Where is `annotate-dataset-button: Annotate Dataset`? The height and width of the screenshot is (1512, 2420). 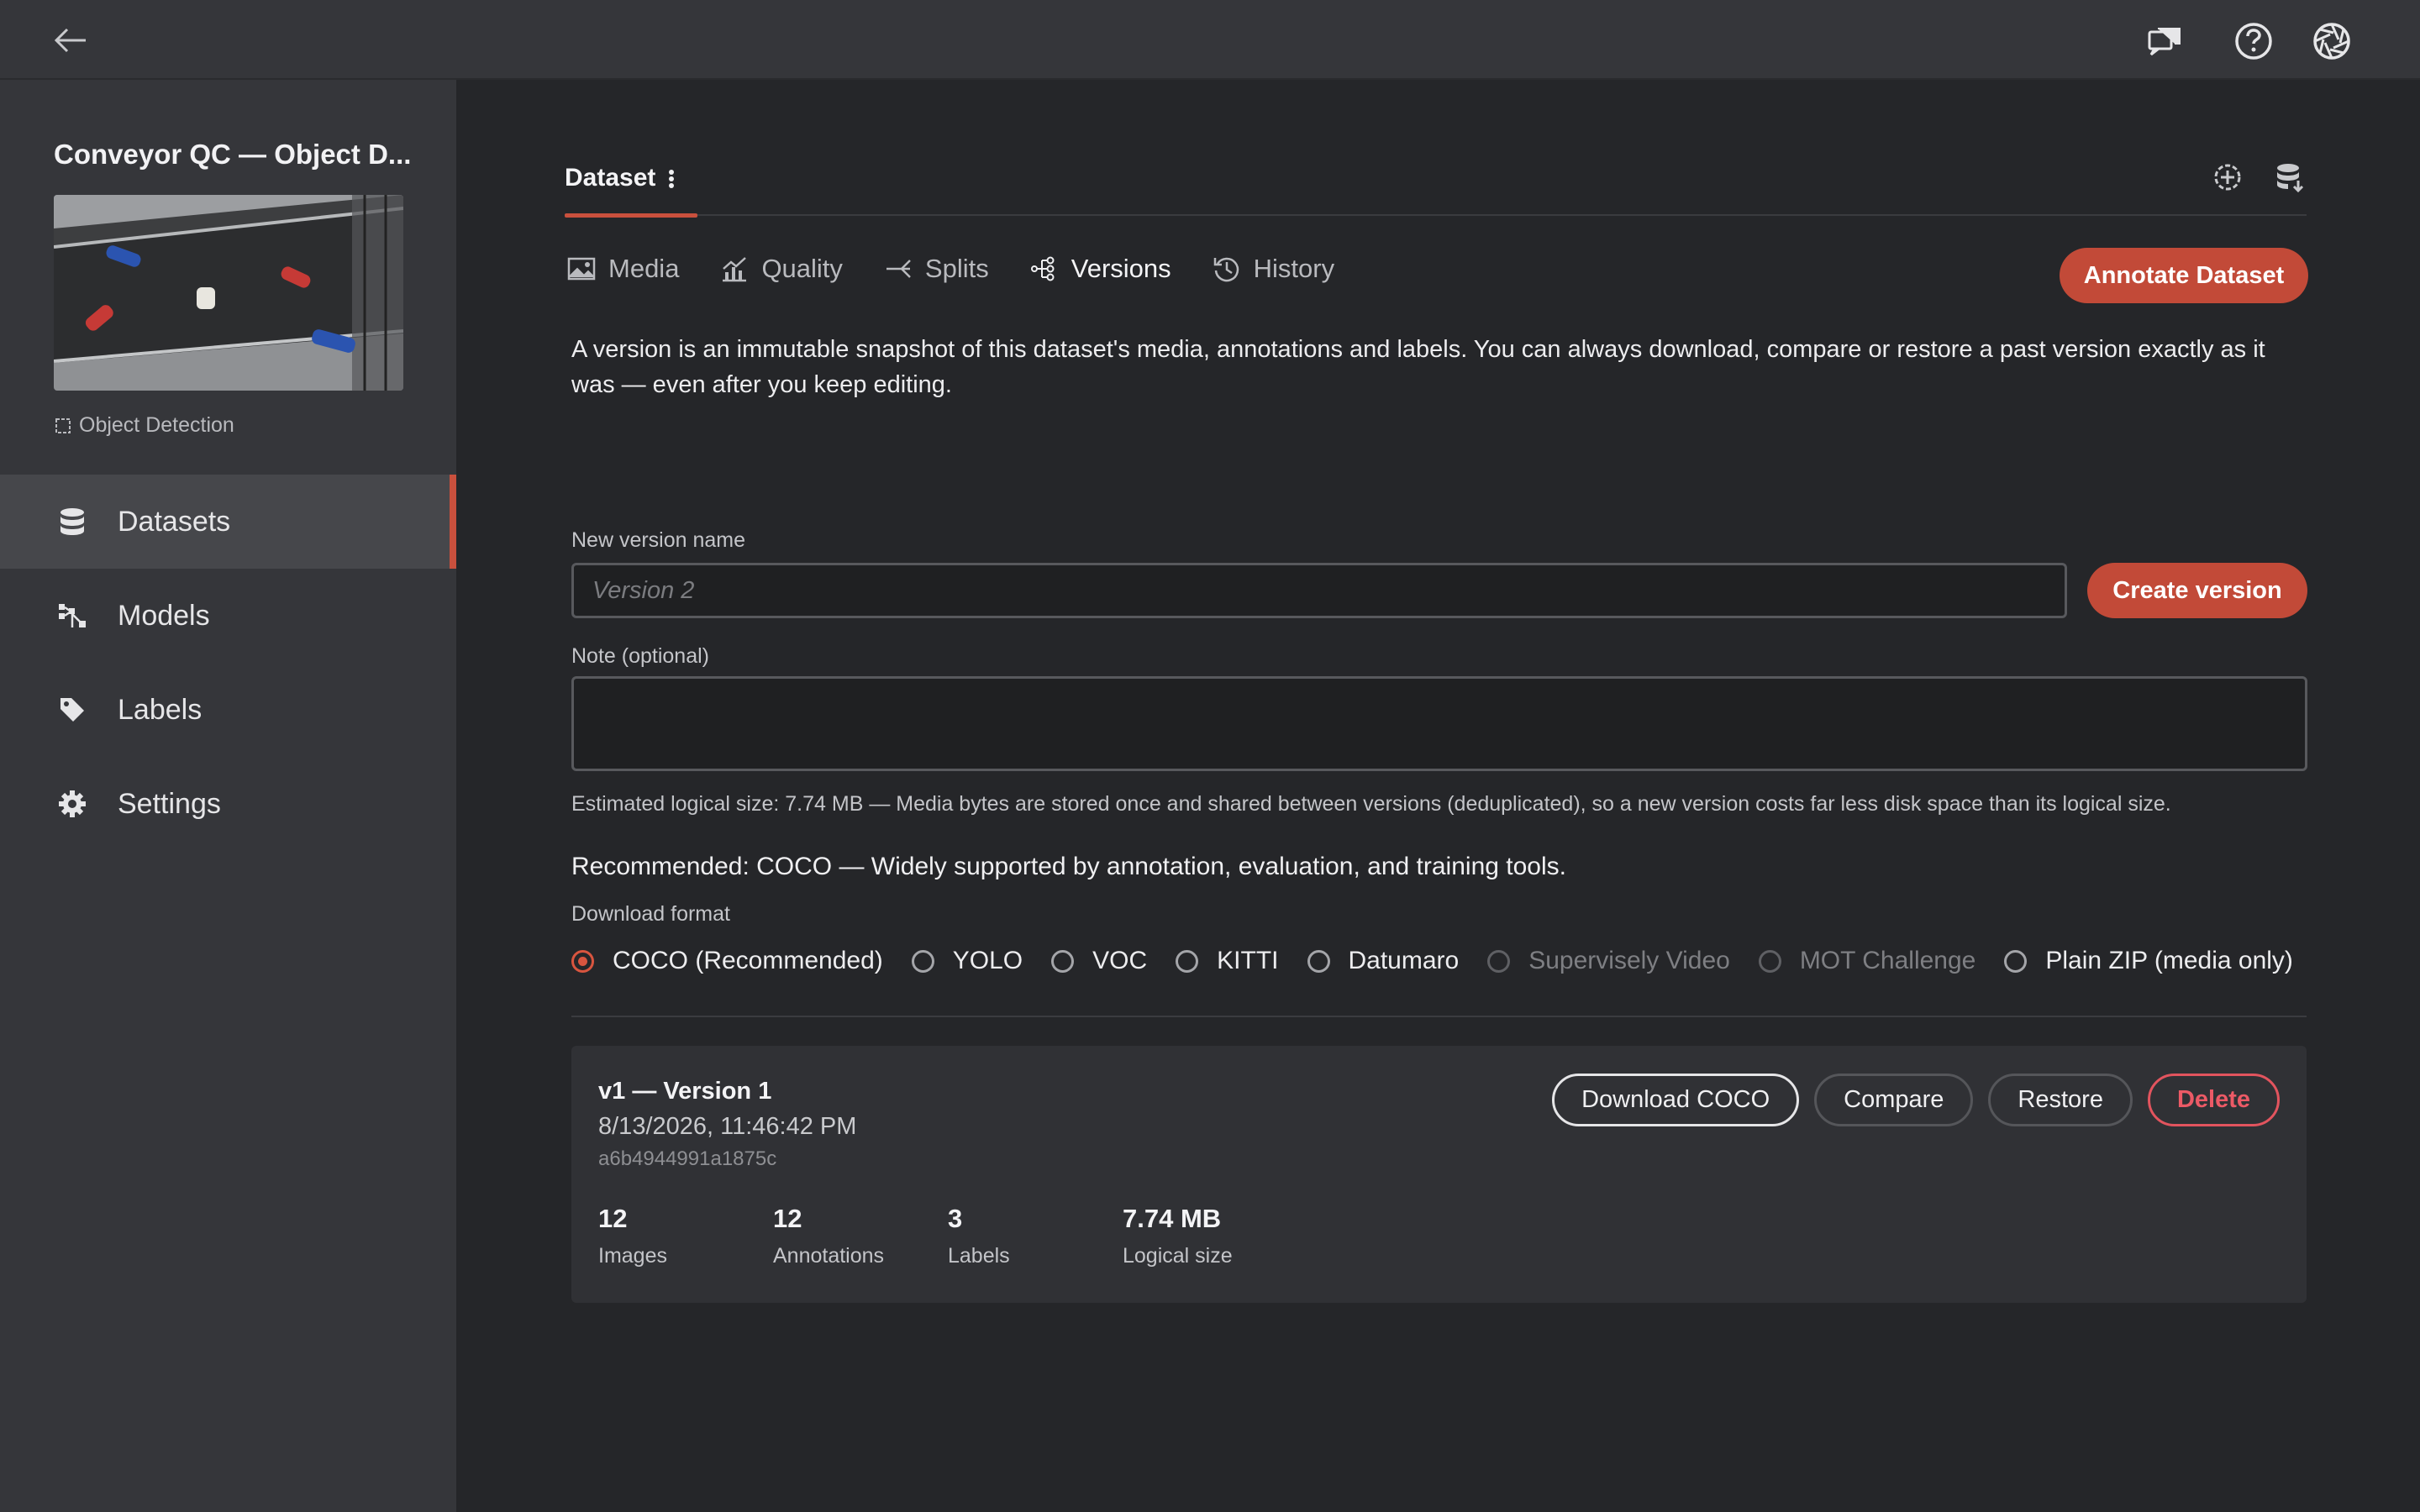
annotate-dataset-button: Annotate Dataset is located at coordinates (2184, 275).